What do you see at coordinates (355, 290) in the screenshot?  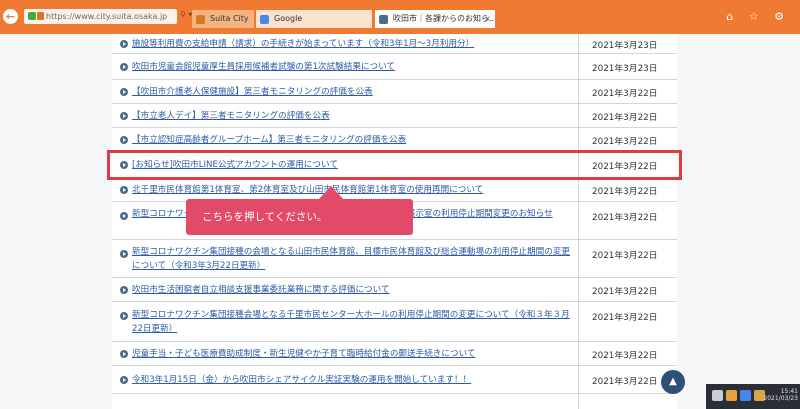 I see `news-link: 吹田市生活困窮者自立相談支援事業委託業務に関する評価について` at bounding box center [355, 290].